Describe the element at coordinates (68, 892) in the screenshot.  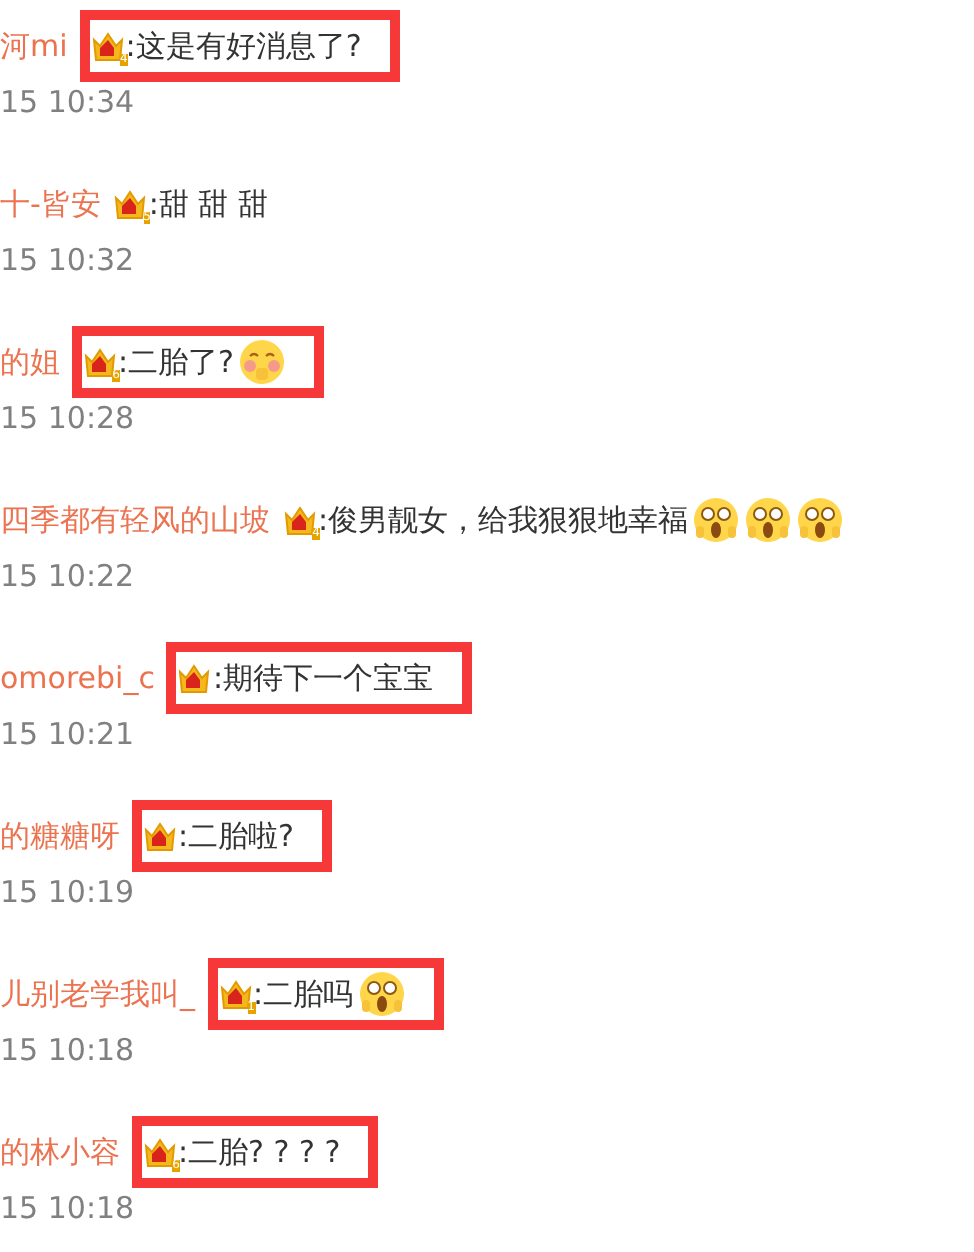
I see `comment-time: 15 10:19` at that location.